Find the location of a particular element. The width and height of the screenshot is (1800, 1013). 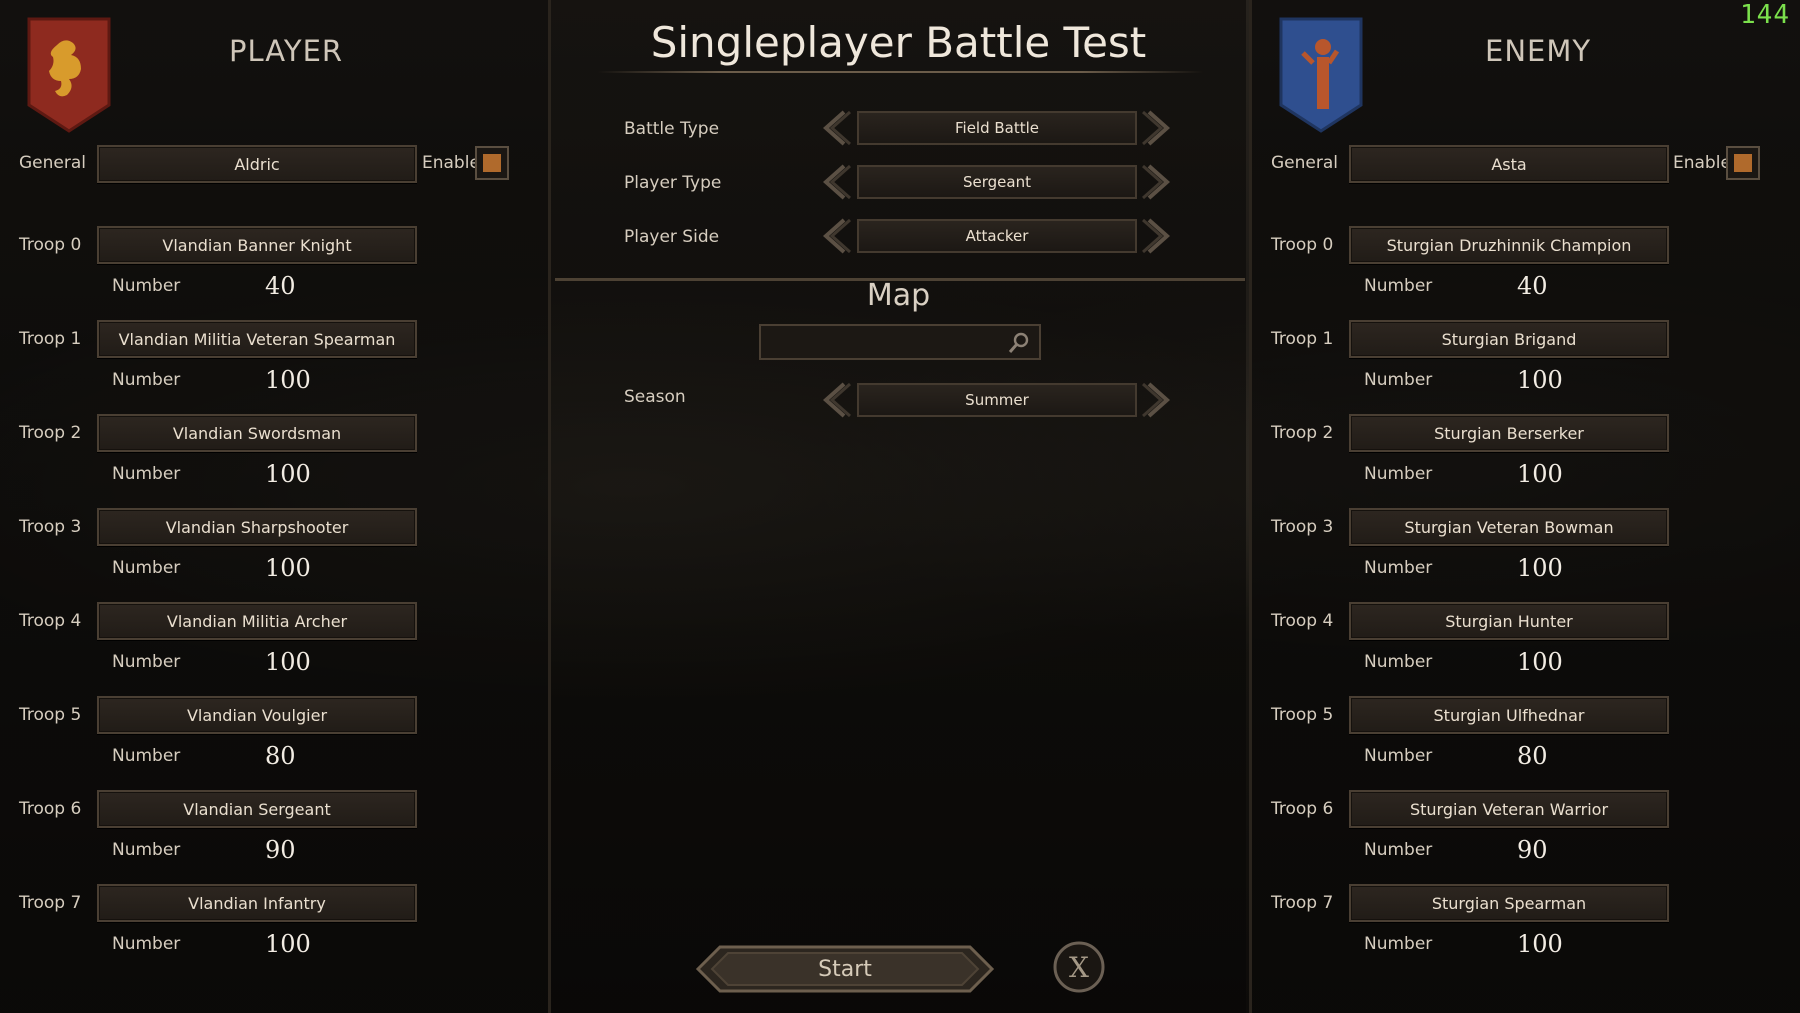

enemy-general-label: General is located at coordinates (1304, 163).